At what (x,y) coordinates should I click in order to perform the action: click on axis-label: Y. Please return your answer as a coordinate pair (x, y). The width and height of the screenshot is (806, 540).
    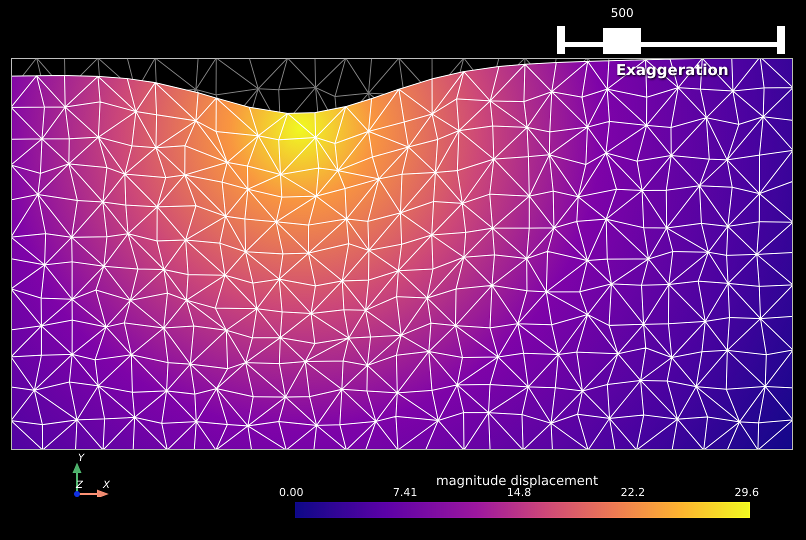
    Looking at the image, I should click on (81, 458).